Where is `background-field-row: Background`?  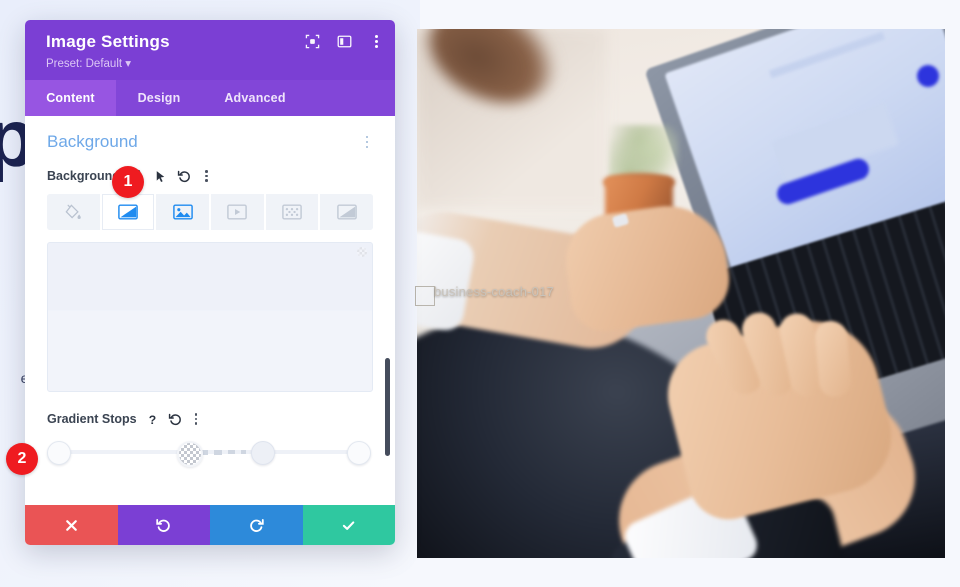 background-field-row: Background is located at coordinates (210, 176).